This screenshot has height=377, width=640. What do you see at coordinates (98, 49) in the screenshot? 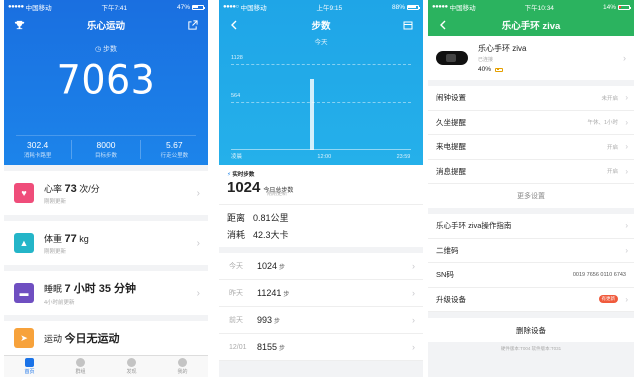
I see `clock-icon: ◷` at bounding box center [98, 49].